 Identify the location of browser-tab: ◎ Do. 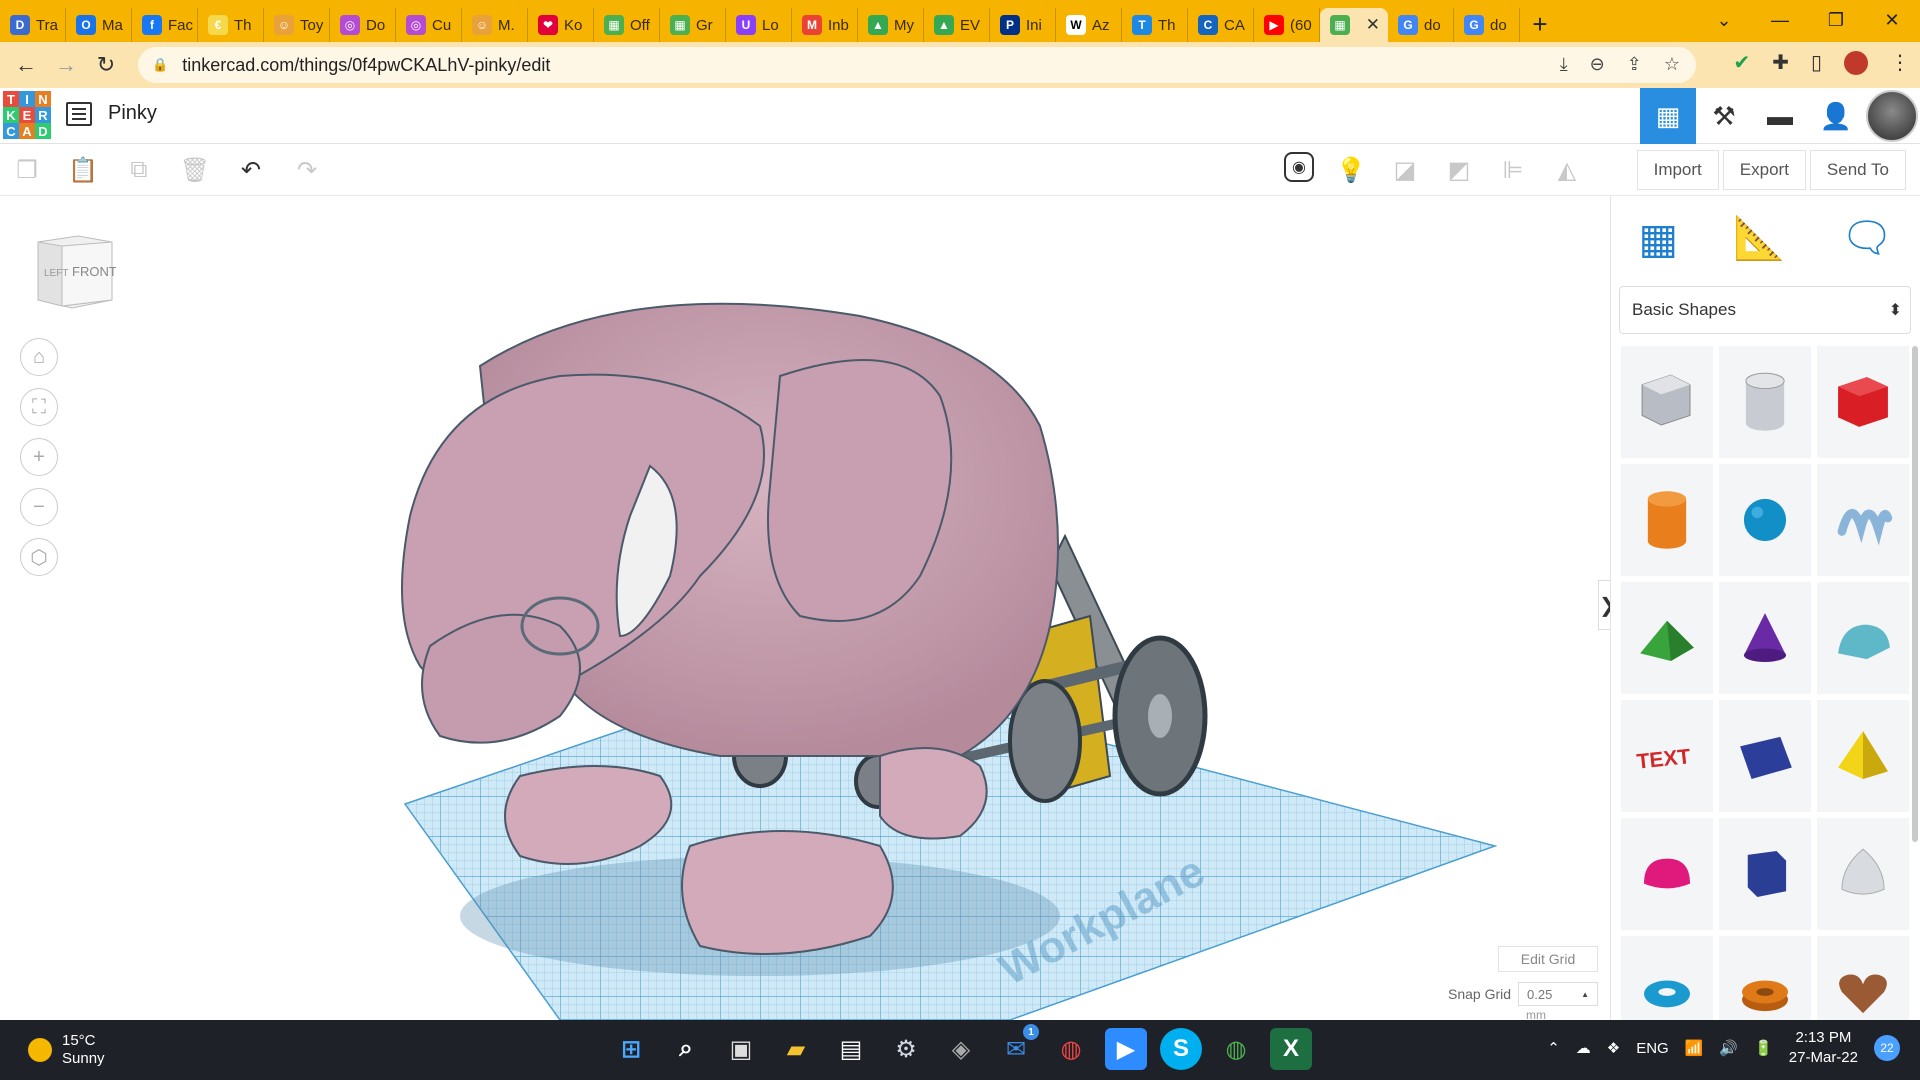
(363, 25).